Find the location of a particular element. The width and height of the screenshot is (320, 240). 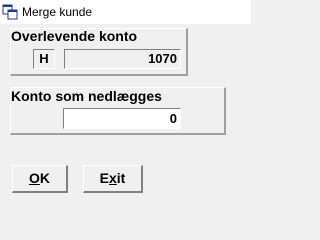

exit-mnemonic: x is located at coordinates (112, 178).